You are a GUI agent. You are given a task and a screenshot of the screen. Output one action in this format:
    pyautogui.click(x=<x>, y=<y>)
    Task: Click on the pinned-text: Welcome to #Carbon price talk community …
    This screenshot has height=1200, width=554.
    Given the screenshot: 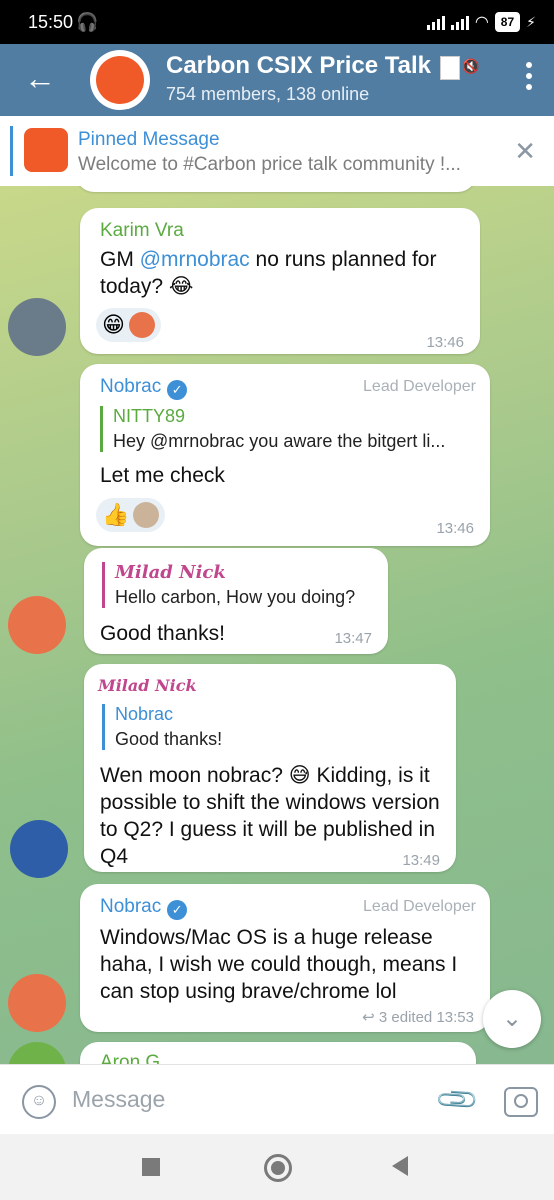 What is the action you would take?
    pyautogui.click(x=269, y=164)
    